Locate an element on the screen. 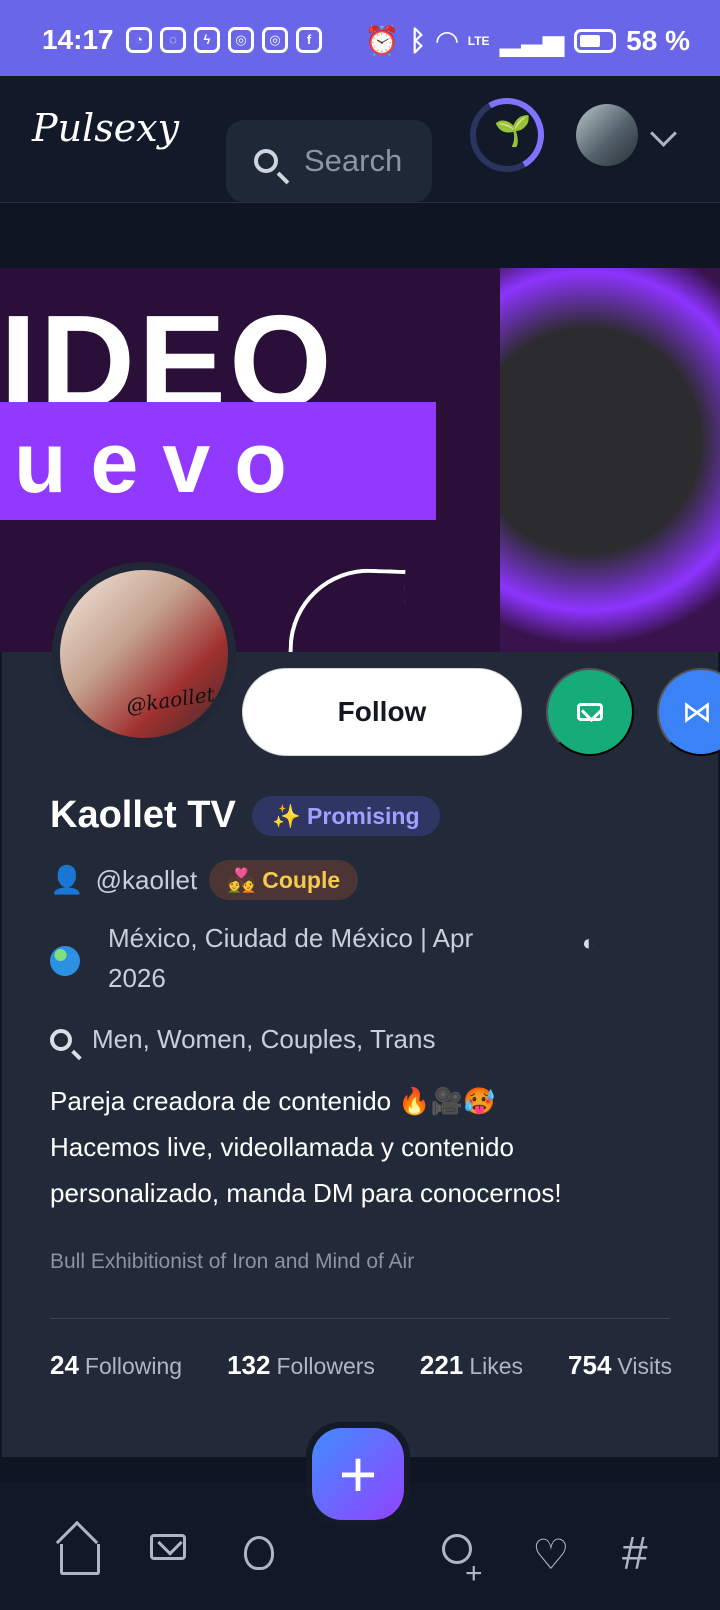 The height and width of the screenshot is (1610, 720). facebook-icon: f is located at coordinates (309, 40).